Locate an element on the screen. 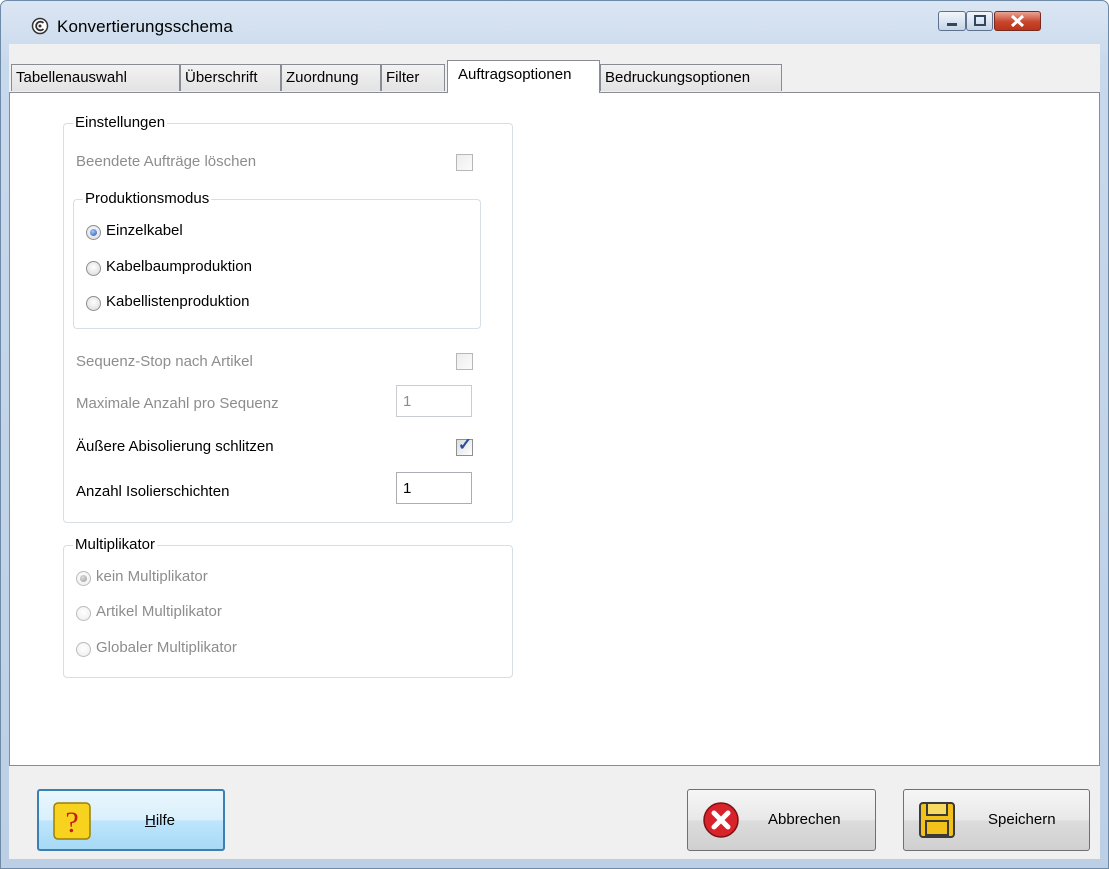  tab-filter: Filter is located at coordinates (413, 77).